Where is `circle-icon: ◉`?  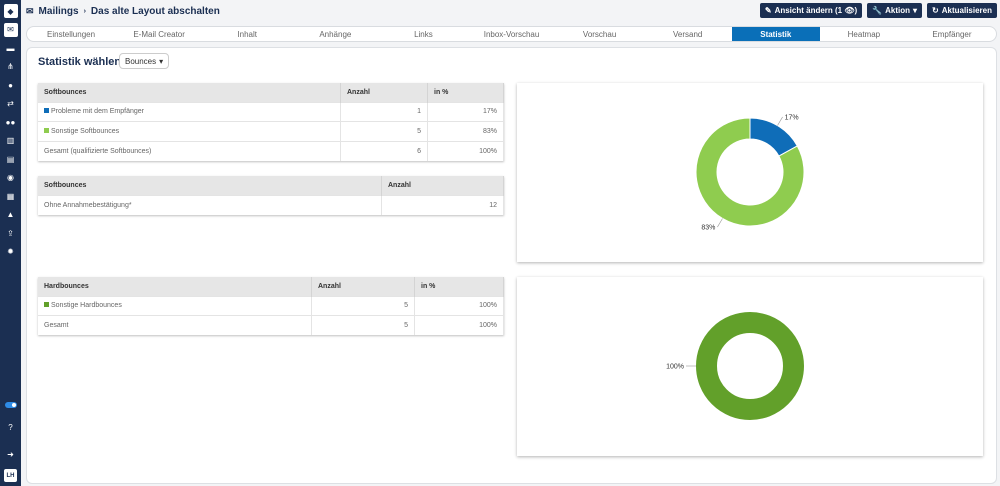 circle-icon: ◉ is located at coordinates (11, 178).